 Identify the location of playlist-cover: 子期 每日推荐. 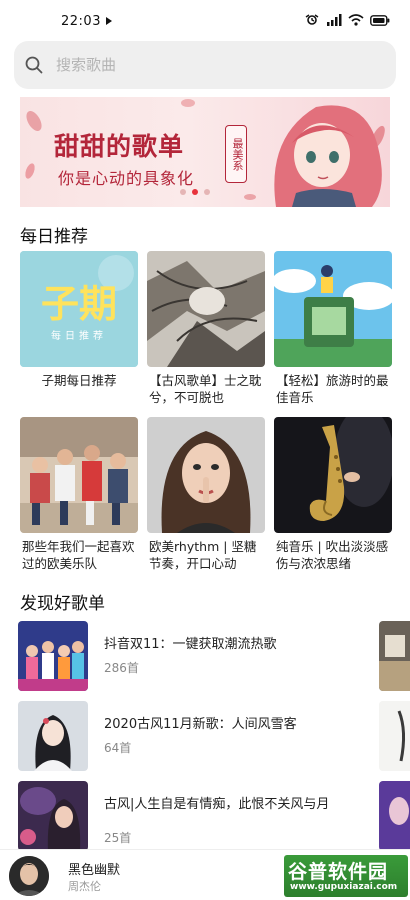
(79, 309).